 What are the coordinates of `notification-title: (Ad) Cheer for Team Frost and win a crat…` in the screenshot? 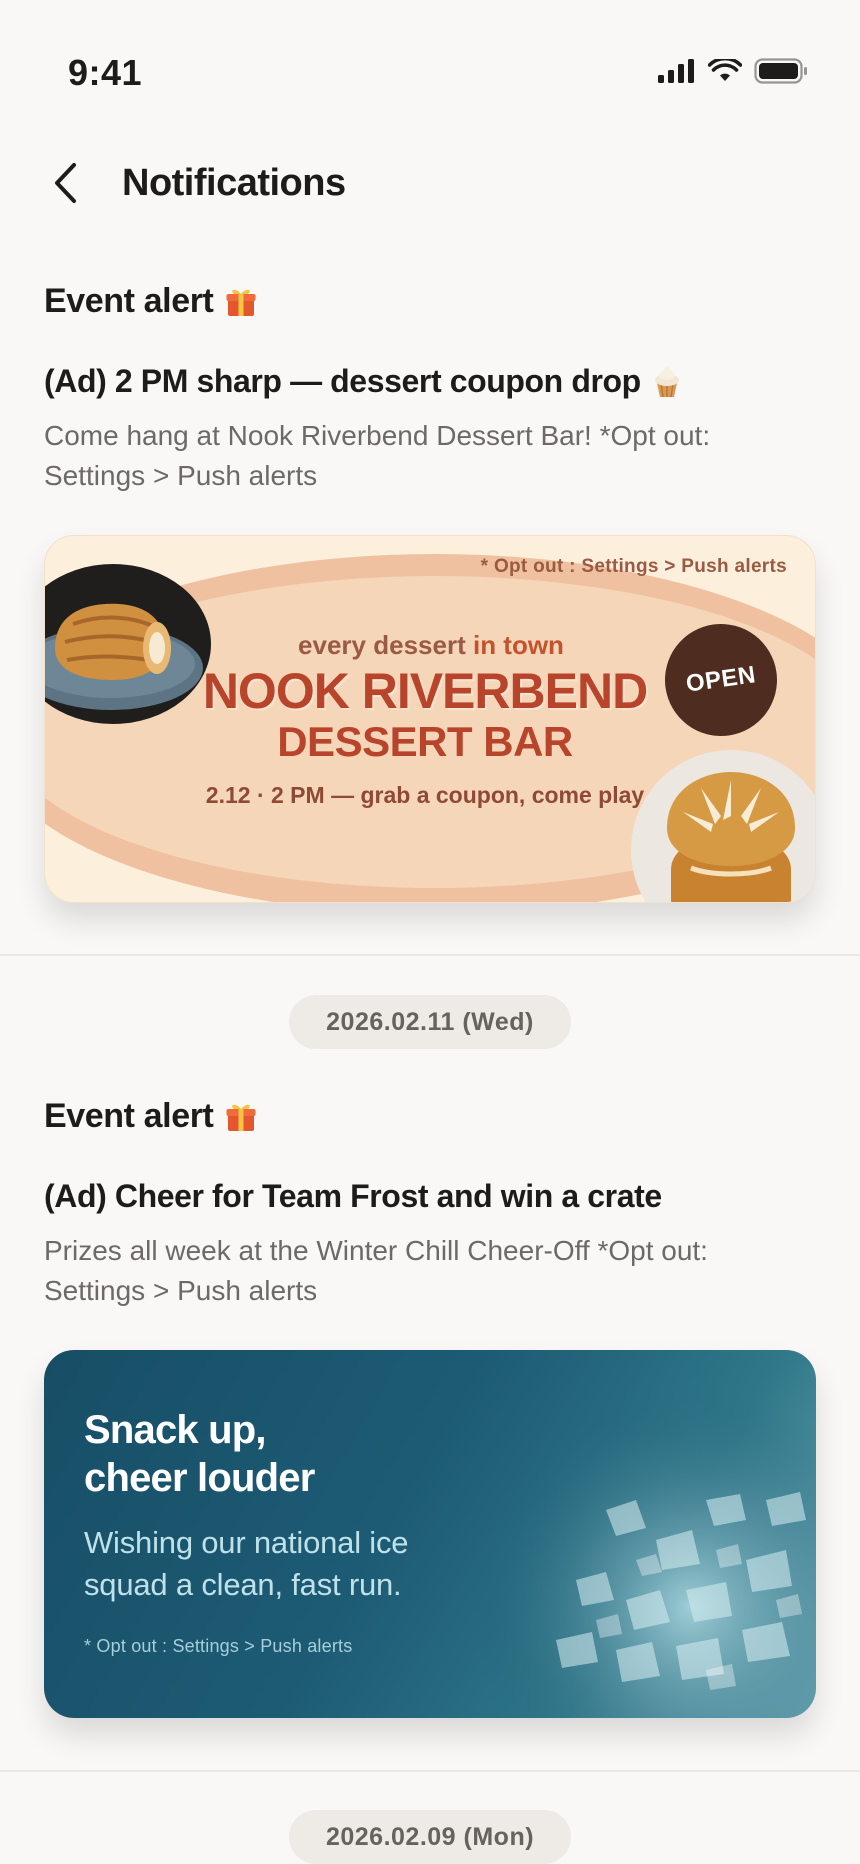 It's located at (430, 1196).